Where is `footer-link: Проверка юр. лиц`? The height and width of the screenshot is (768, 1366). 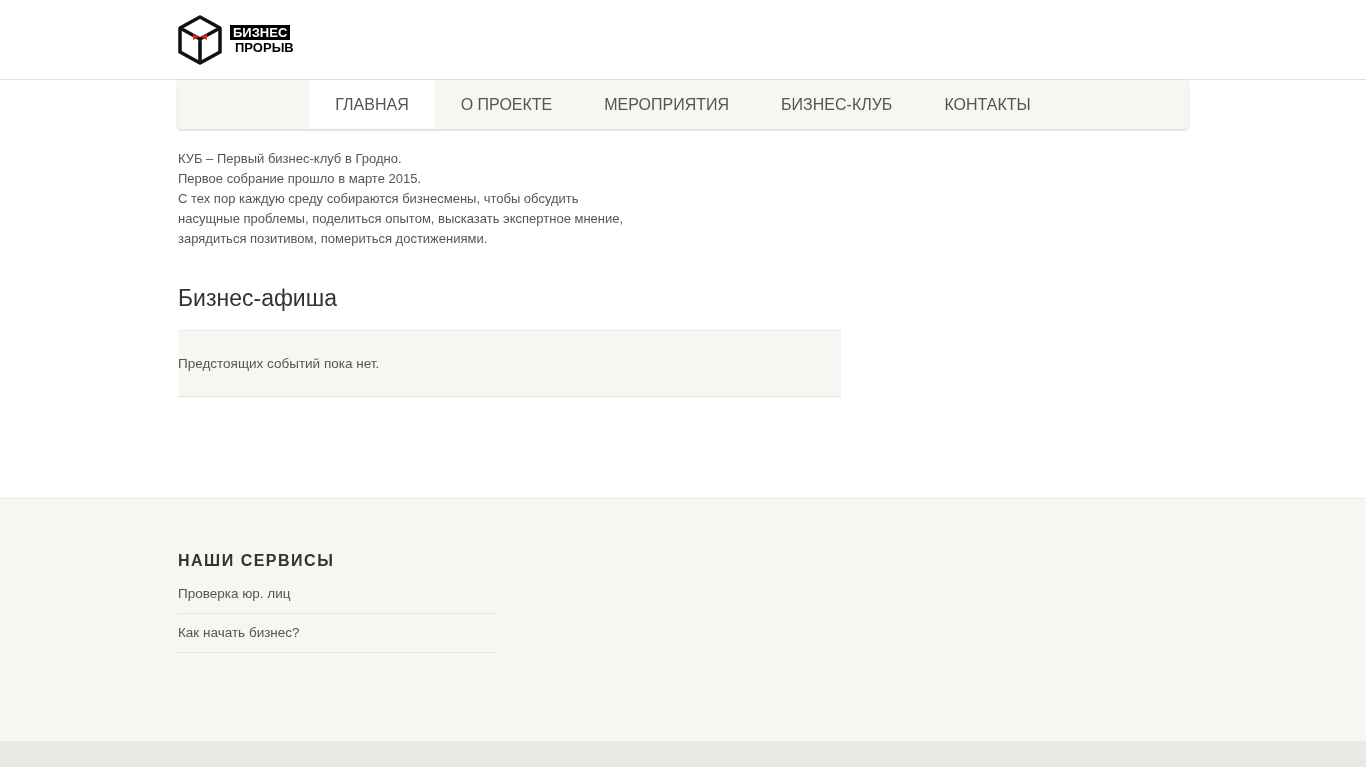 footer-link: Проверка юр. лиц is located at coordinates (234, 593).